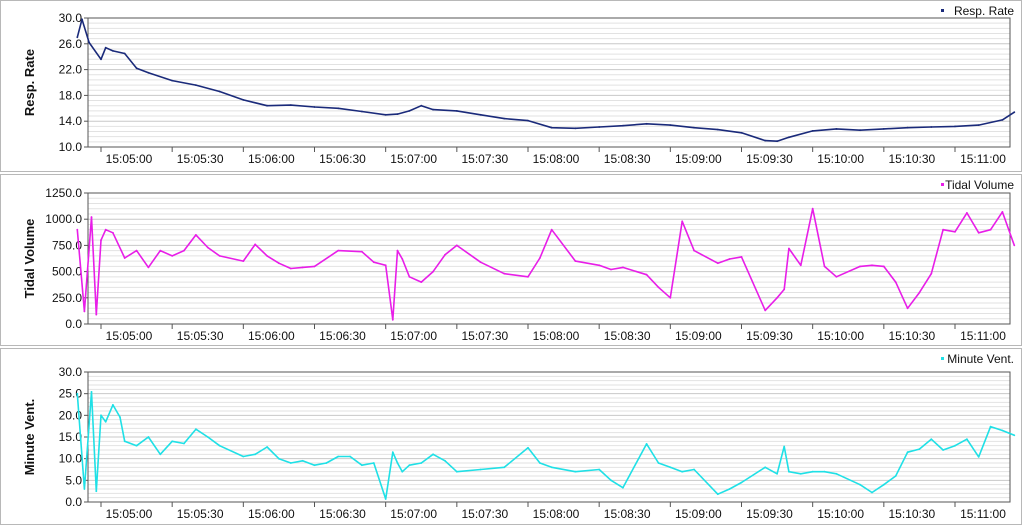 Image resolution: width=1024 pixels, height=525 pixels. I want to click on y-tick-label: 14.0, so click(71, 121).